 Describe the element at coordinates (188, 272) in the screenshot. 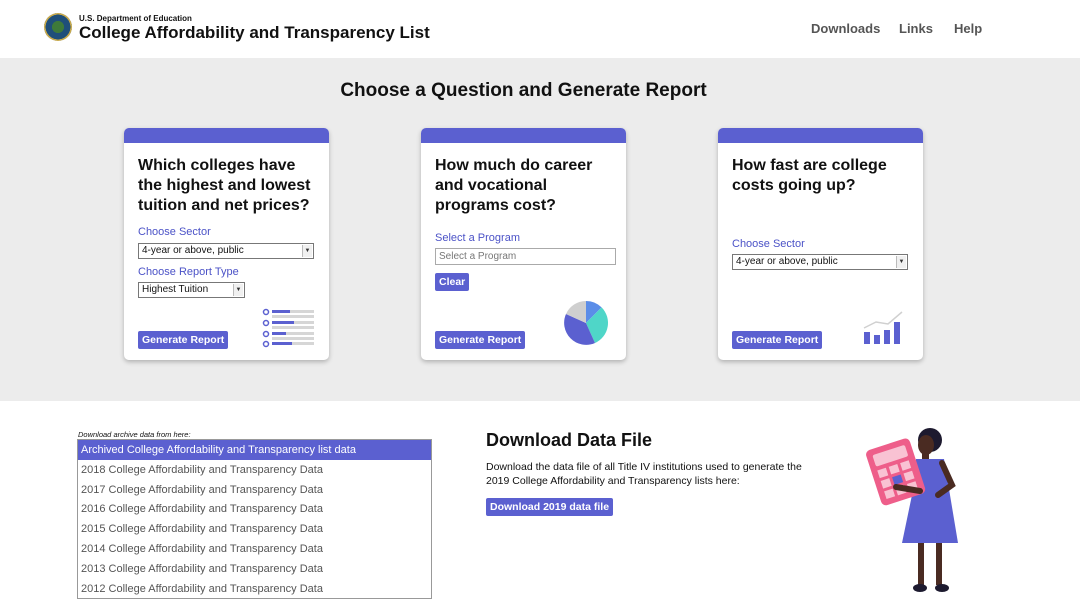

I see `report-type-label: Choose Report Type` at that location.